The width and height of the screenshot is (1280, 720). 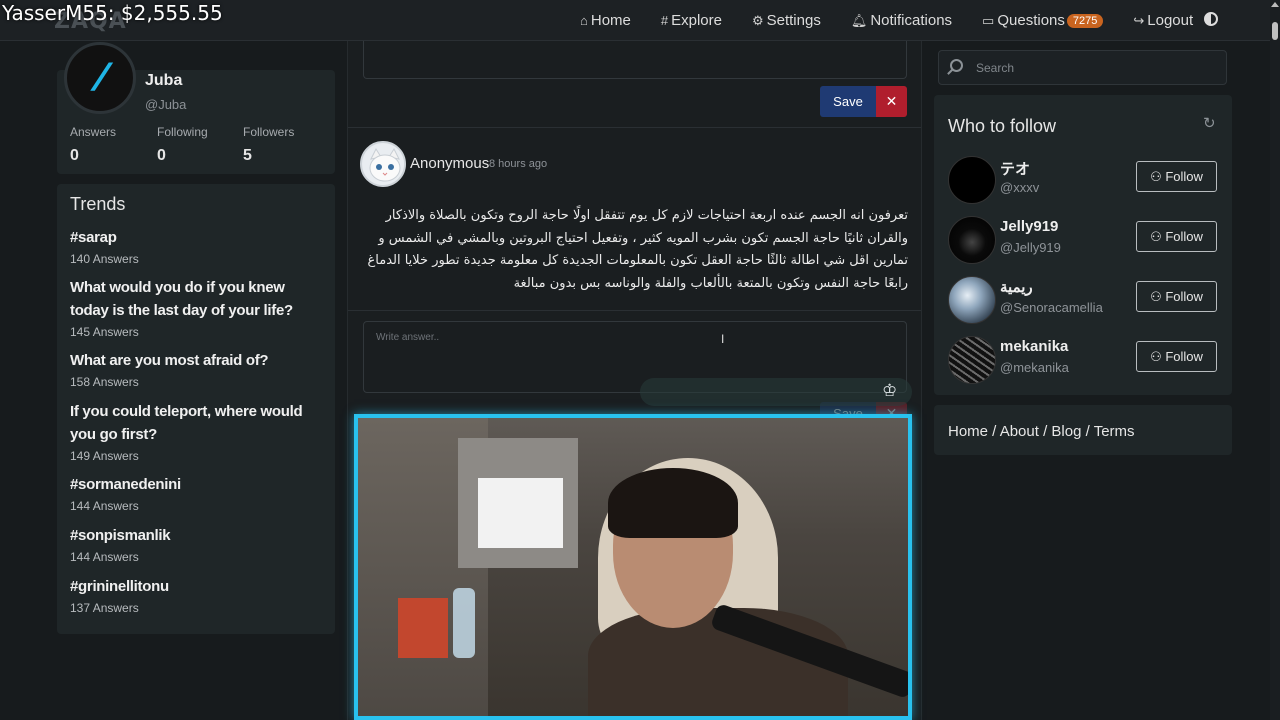 I want to click on user-name: mekanika, so click(x=1034, y=346).